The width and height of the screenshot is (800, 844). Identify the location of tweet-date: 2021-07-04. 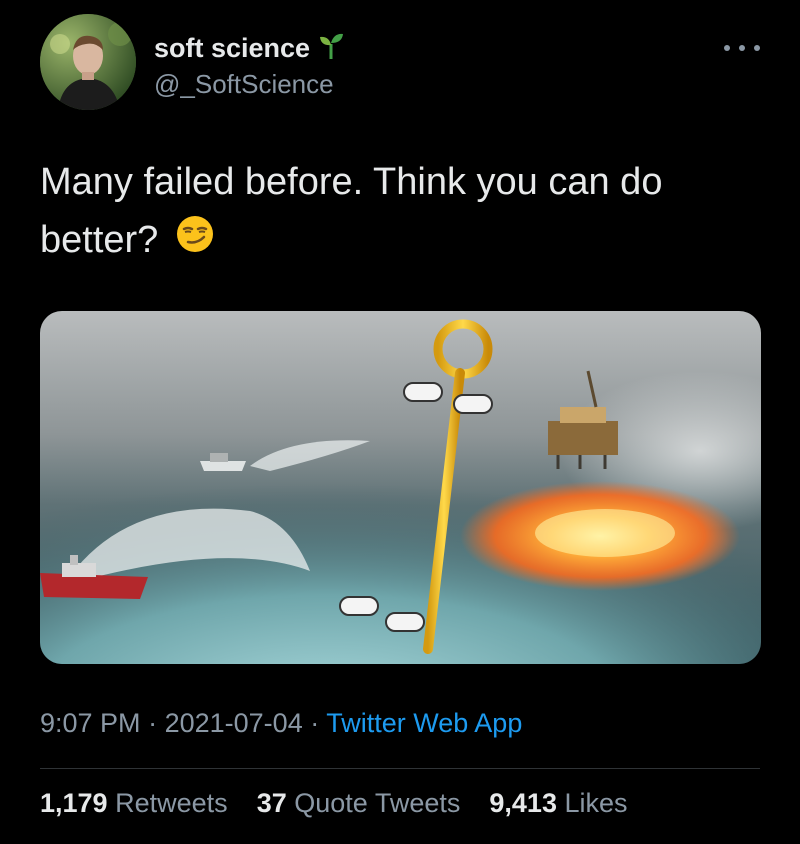
(234, 723).